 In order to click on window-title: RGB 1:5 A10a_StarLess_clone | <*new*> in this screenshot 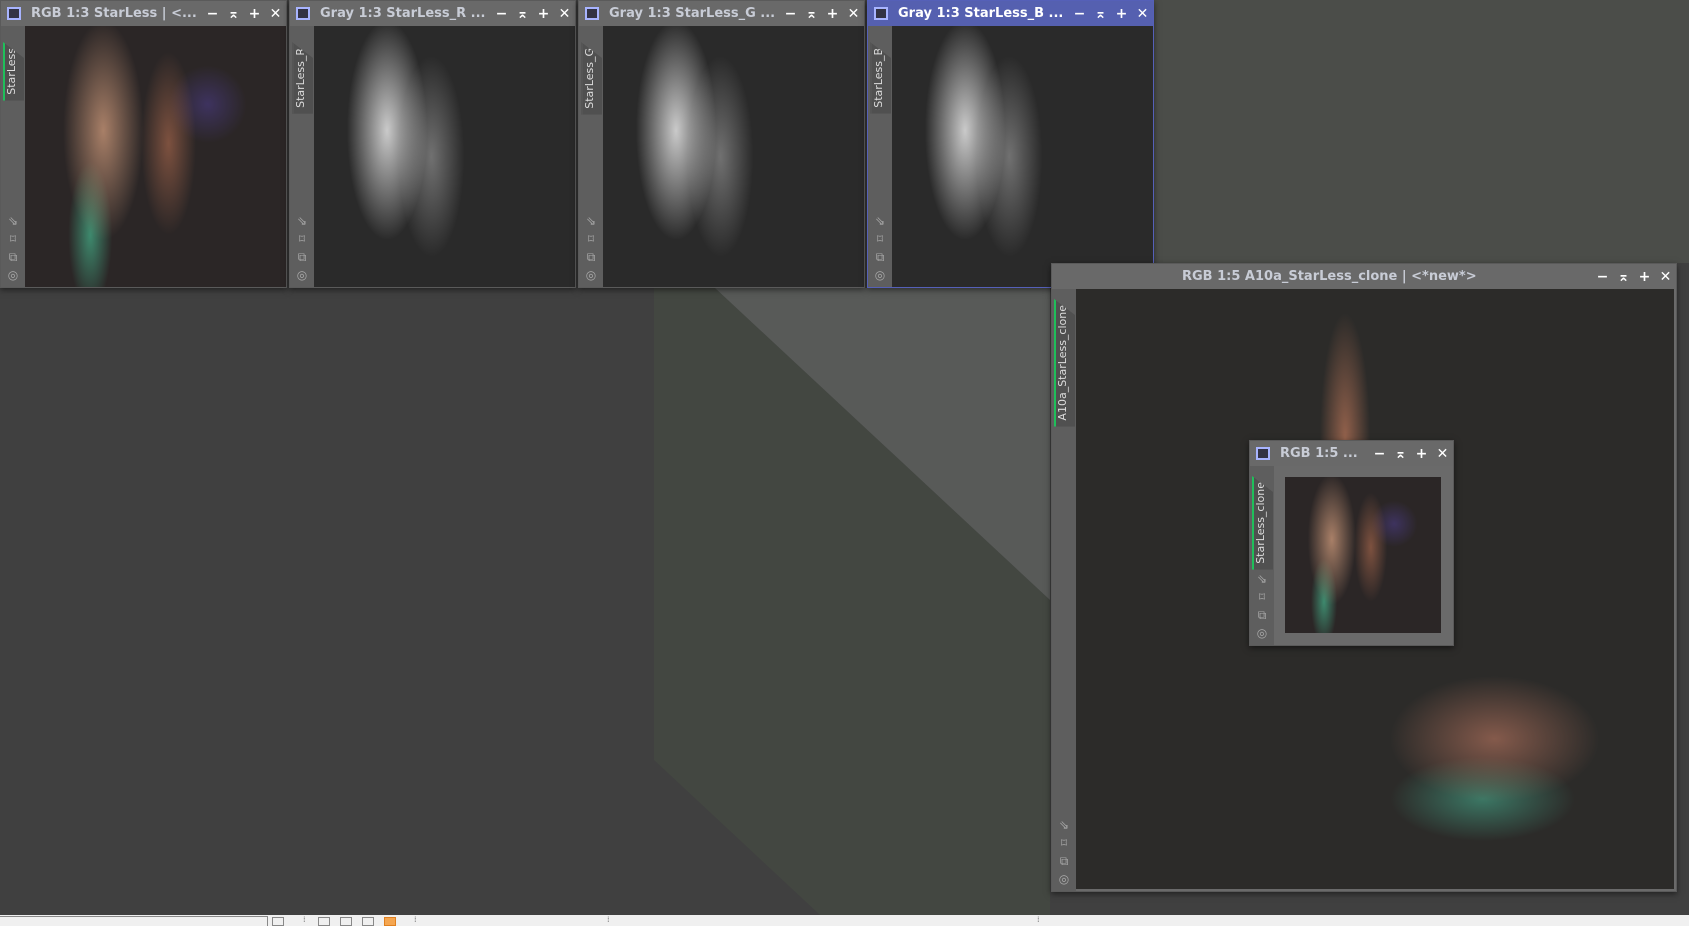, I will do `click(1329, 276)`.